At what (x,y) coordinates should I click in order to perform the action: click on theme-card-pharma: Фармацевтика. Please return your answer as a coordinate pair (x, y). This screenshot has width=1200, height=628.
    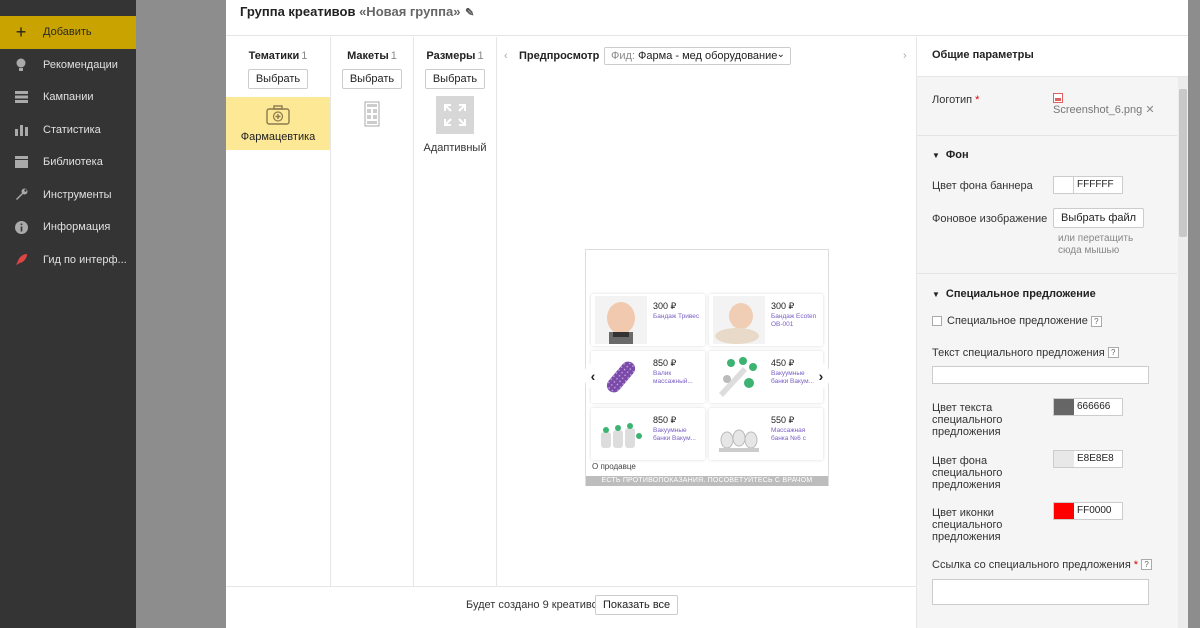
    Looking at the image, I should click on (278, 123).